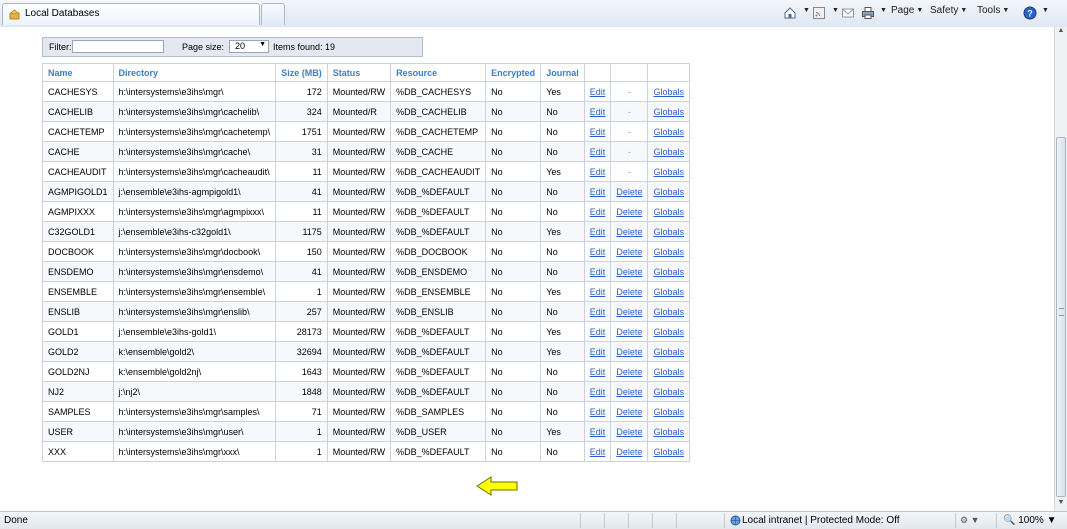 The image size is (1067, 529). I want to click on cell-directory: h:\intersystems\e3ihs\mgr\ensemble\, so click(194, 291).